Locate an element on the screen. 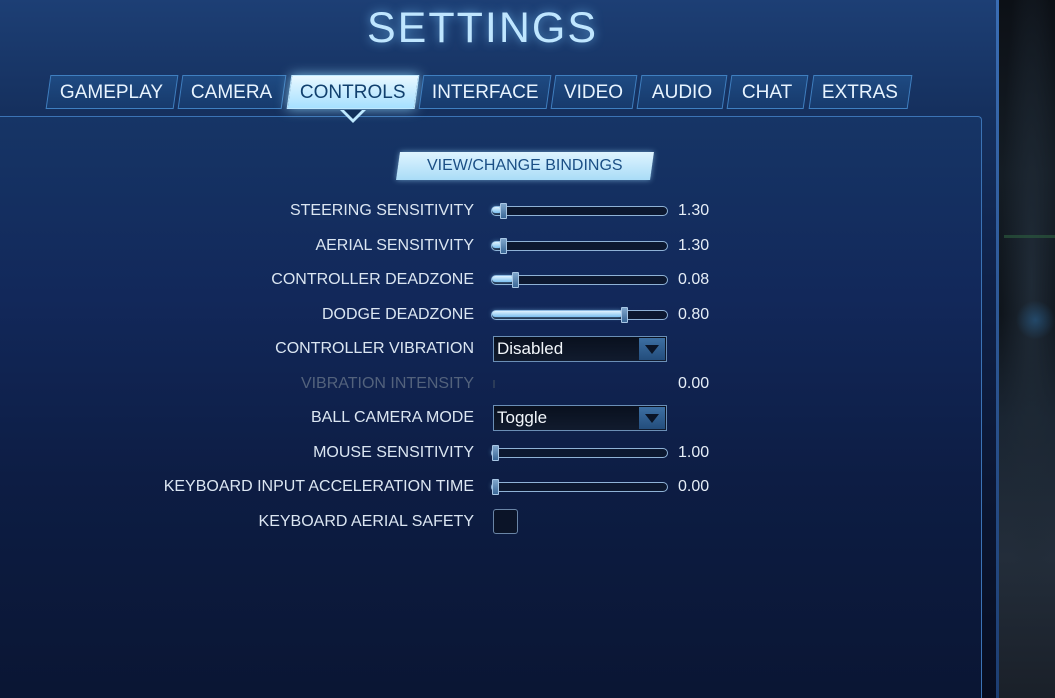 Image resolution: width=1055 pixels, height=698 pixels. setting-row-steering-sensitivity: STEERING SENSITIVITY 1.30 is located at coordinates (490, 211).